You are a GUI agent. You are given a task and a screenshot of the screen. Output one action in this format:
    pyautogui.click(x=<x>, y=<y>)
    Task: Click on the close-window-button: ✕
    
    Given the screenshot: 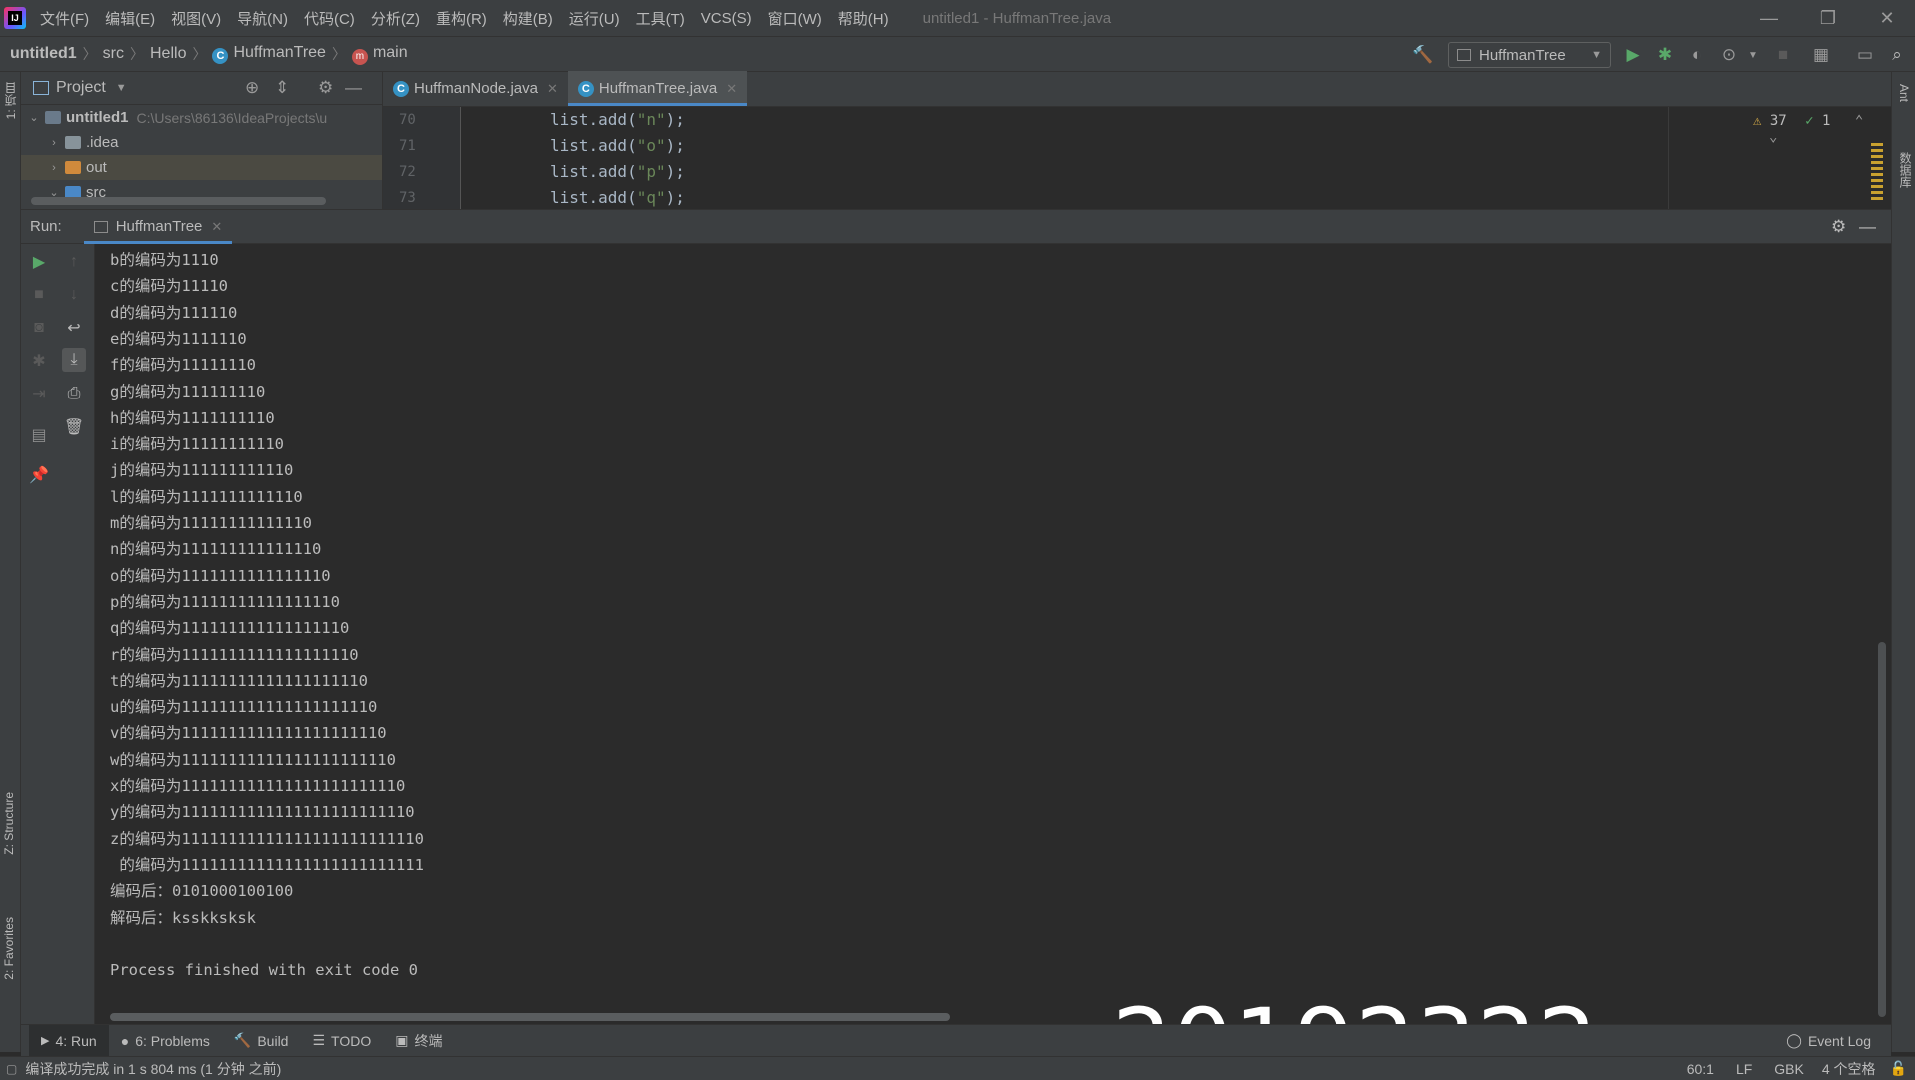 What is the action you would take?
    pyautogui.click(x=1886, y=18)
    